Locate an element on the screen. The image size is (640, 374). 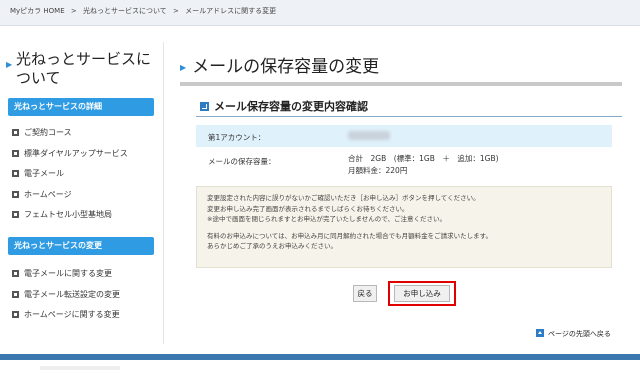
sidebar-item-forward-change: 電子メール転送設定の変更 is located at coordinates (66, 298).